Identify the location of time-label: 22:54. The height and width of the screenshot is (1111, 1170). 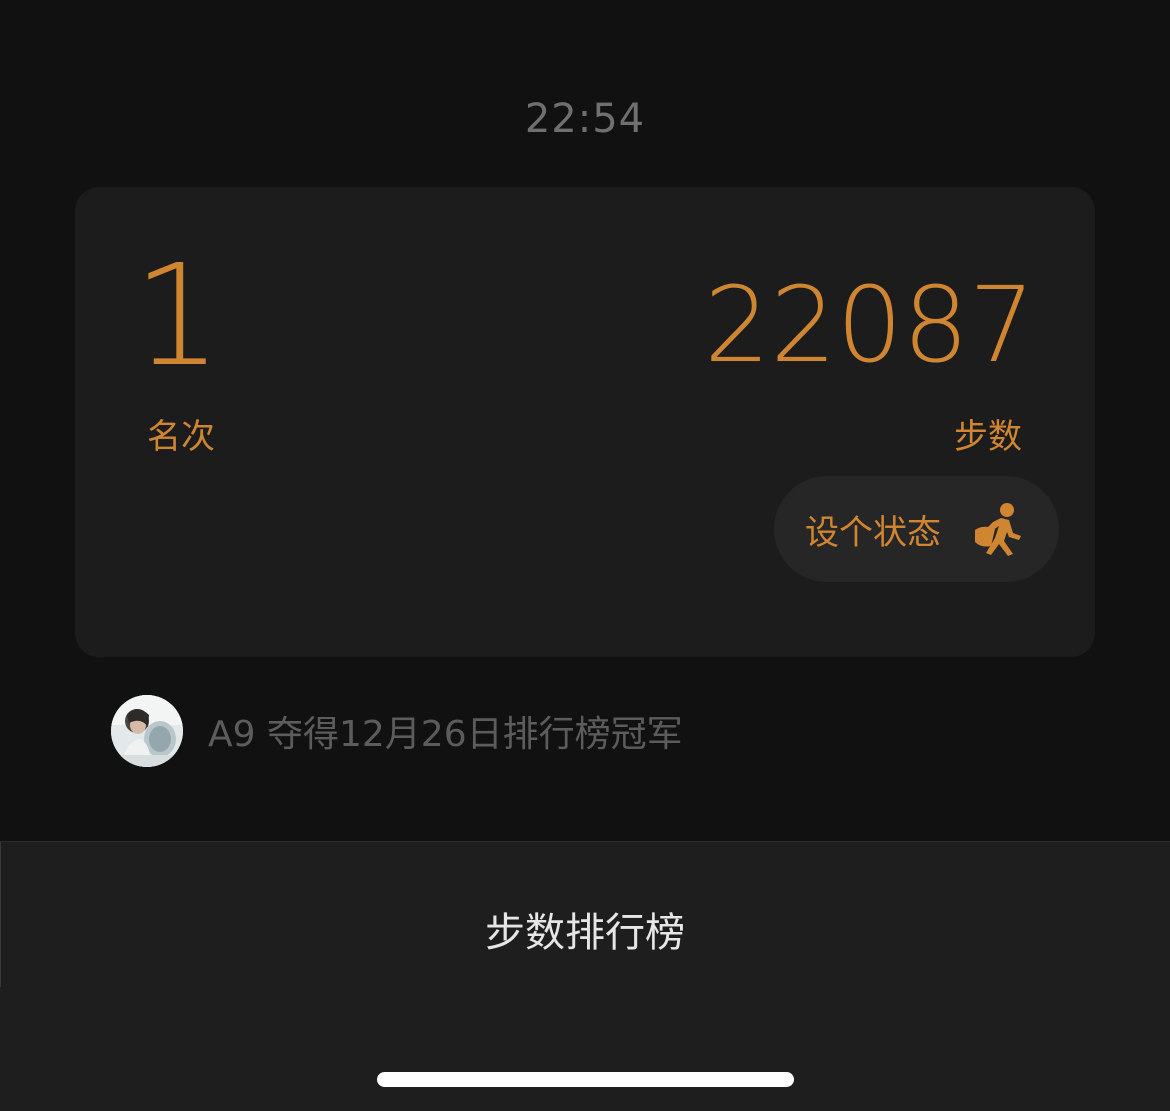
(585, 119).